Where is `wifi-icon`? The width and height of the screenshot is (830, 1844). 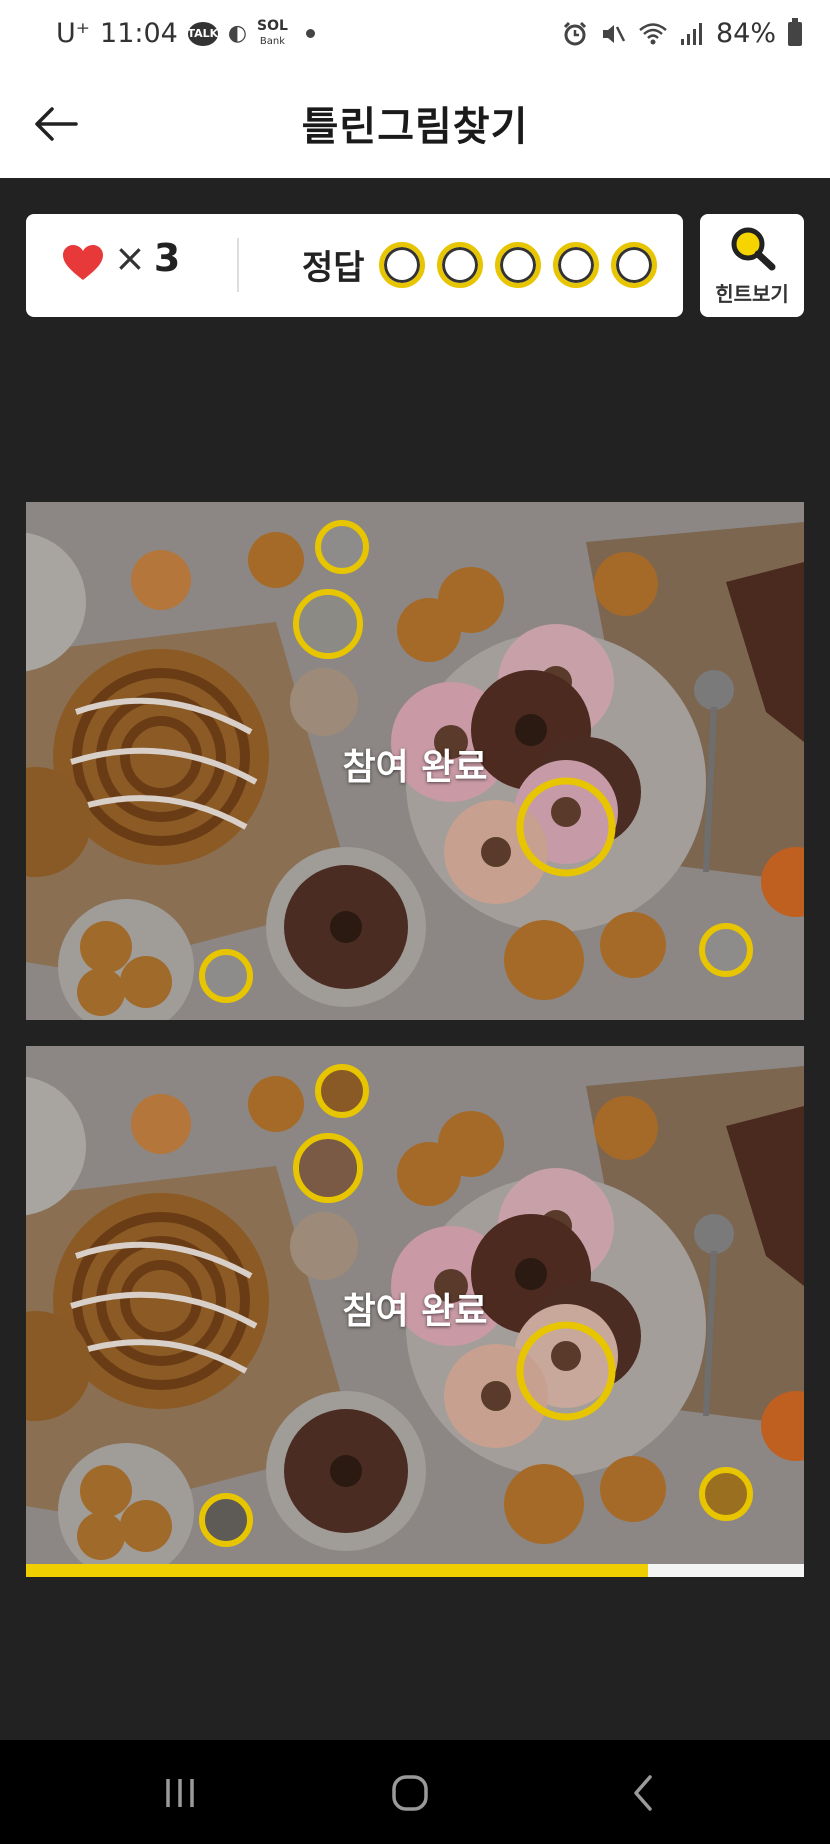 wifi-icon is located at coordinates (653, 33).